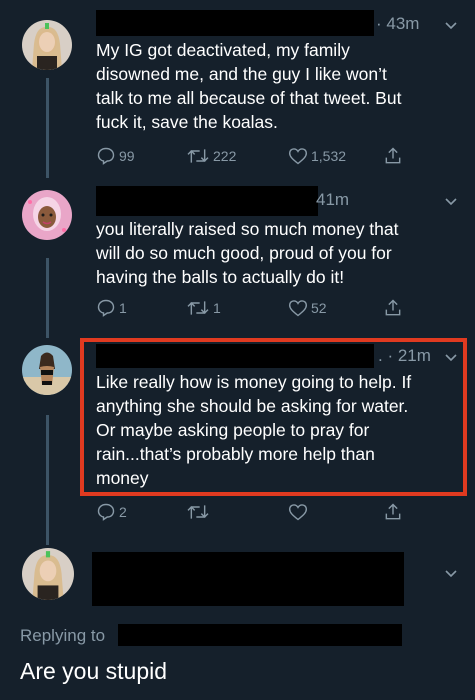 Image resolution: width=475 pixels, height=700 pixels. What do you see at coordinates (261, 309) in the screenshot?
I see `tweet-actions: 1 1 52` at bounding box center [261, 309].